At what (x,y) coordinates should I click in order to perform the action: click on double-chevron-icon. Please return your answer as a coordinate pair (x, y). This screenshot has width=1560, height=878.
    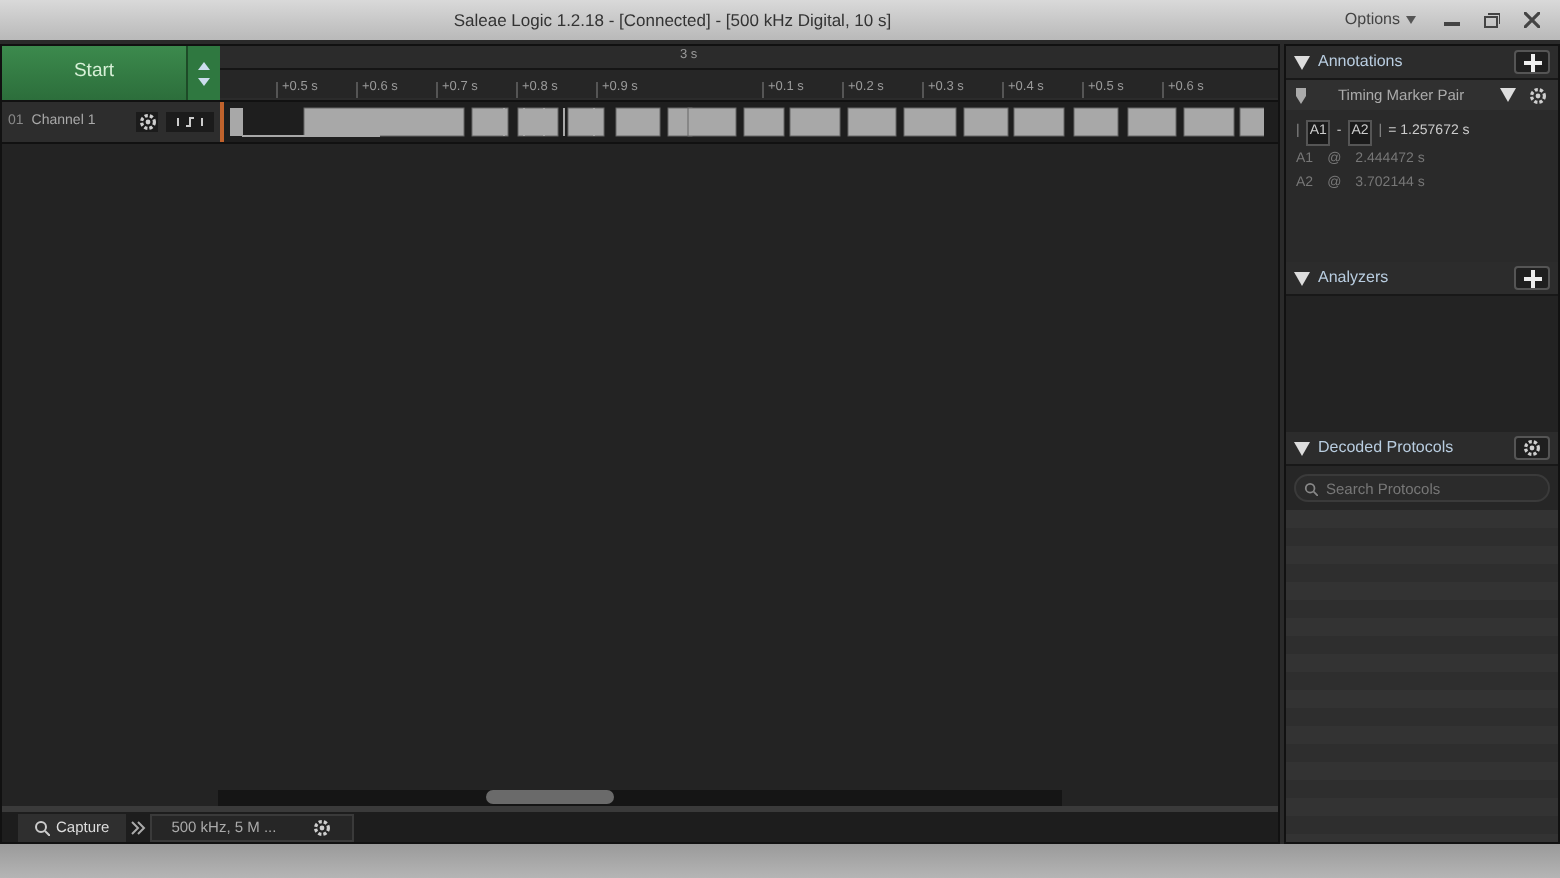
    Looking at the image, I should click on (137, 828).